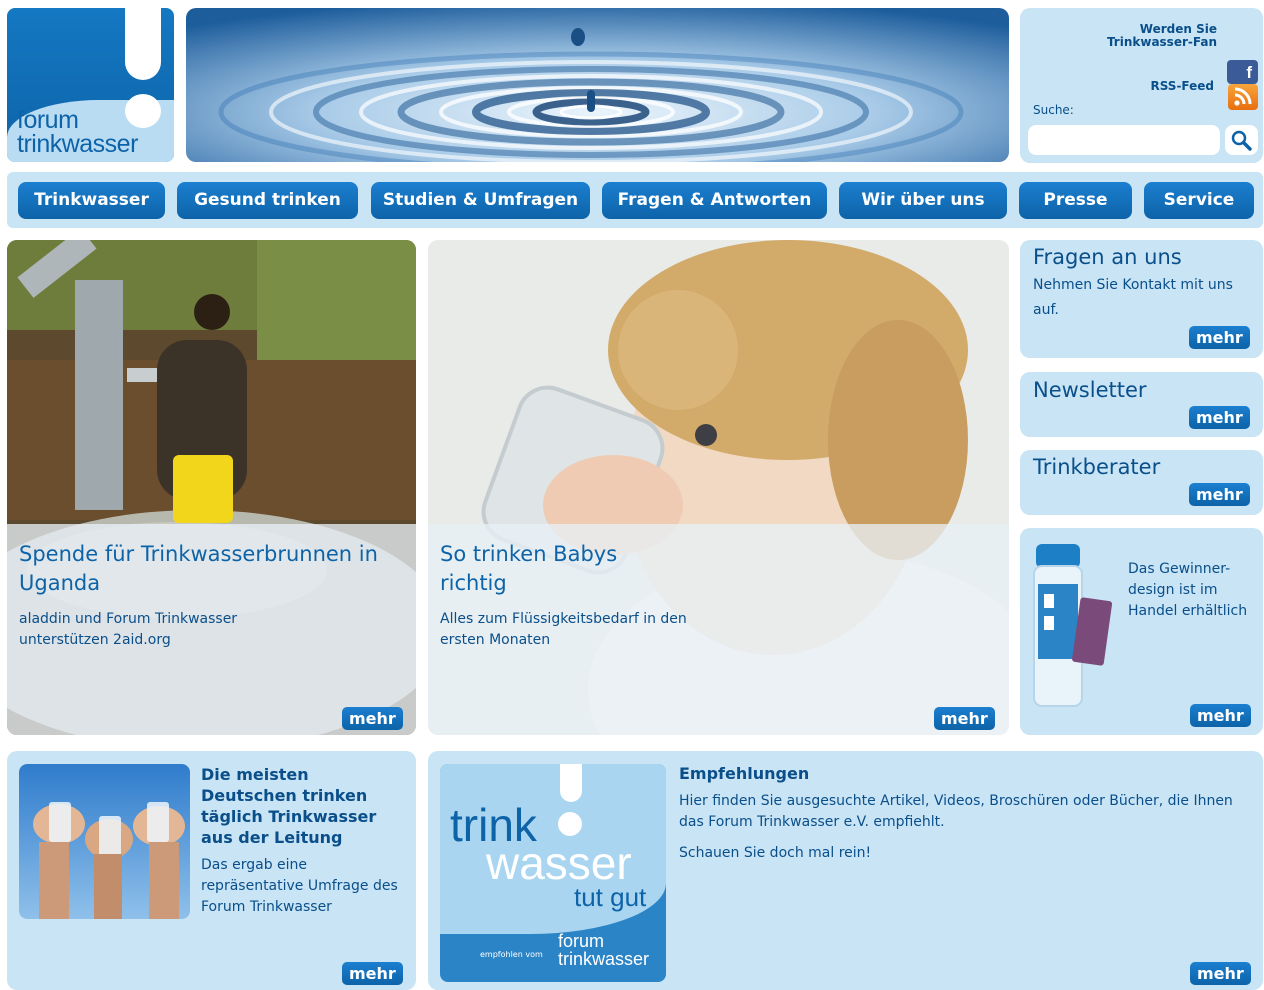 This screenshot has height=990, width=1264. What do you see at coordinates (1242, 72) in the screenshot?
I see `facebook-icon: f` at bounding box center [1242, 72].